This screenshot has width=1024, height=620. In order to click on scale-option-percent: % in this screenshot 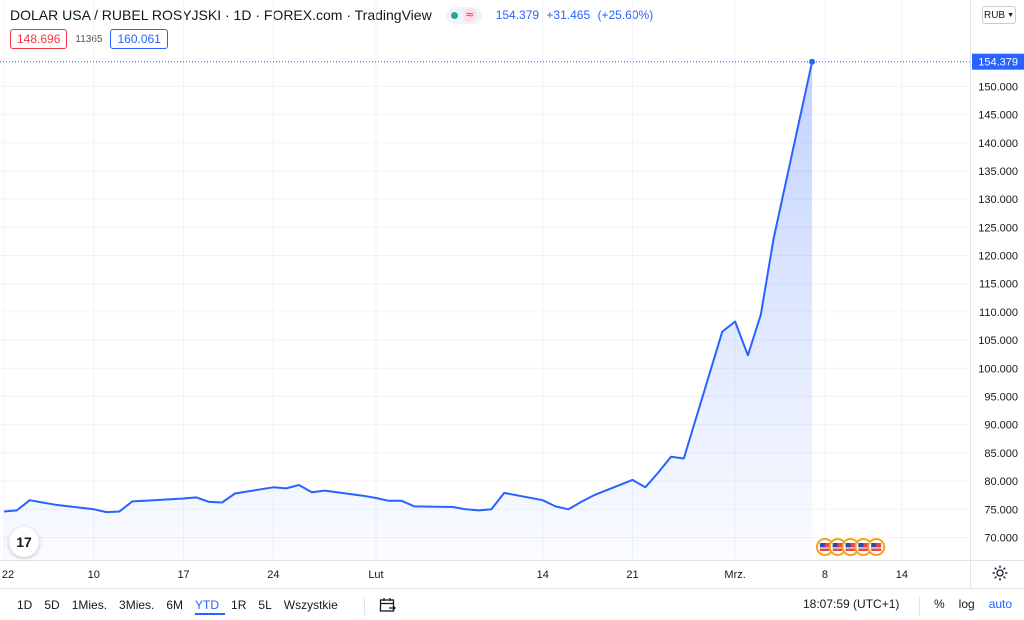, I will do `click(939, 604)`.